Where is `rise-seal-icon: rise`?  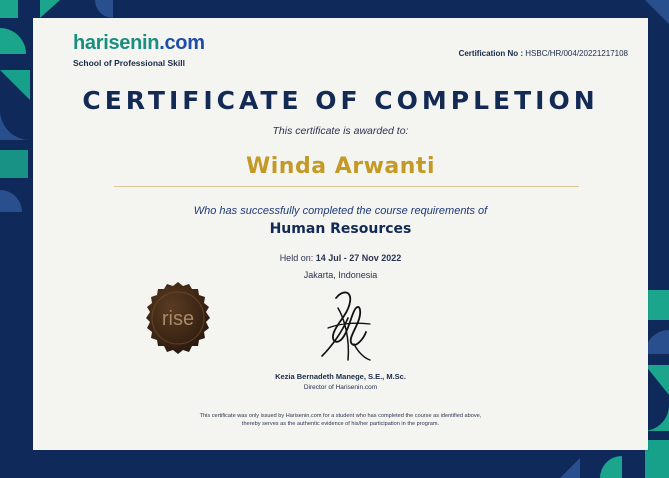
rise-seal-icon: rise is located at coordinates (178, 318).